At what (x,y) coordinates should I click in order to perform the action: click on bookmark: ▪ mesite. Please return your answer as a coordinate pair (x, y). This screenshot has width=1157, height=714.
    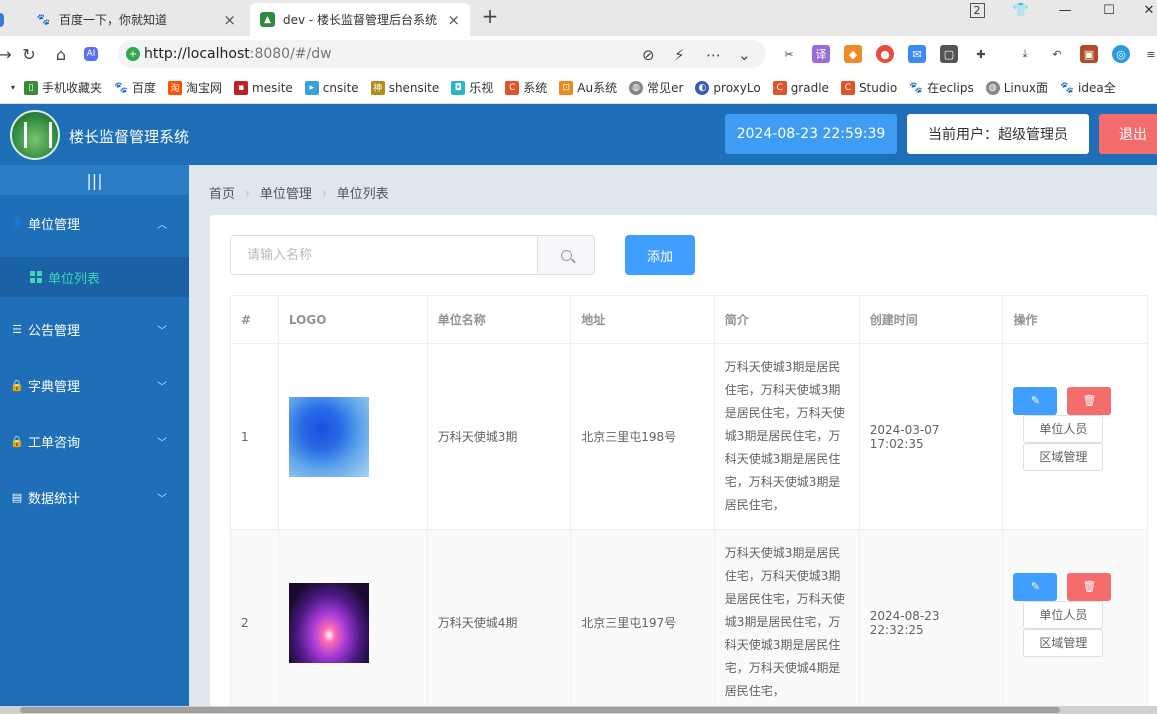
    Looking at the image, I should click on (263, 87).